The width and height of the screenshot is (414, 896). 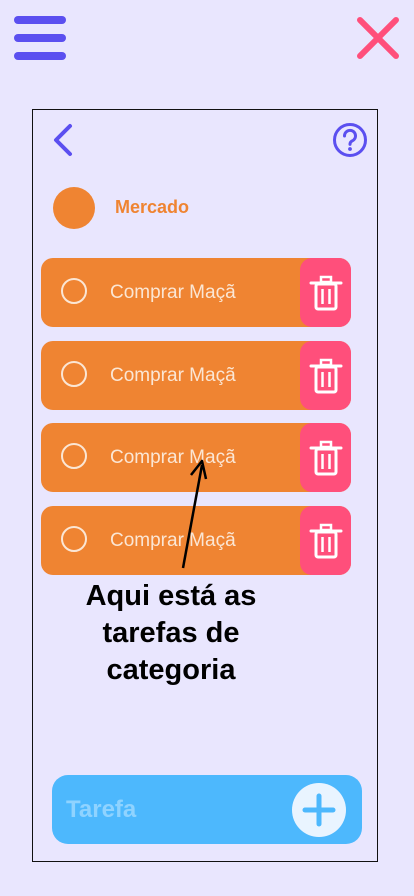 I want to click on add-task-bar, so click(x=207, y=809).